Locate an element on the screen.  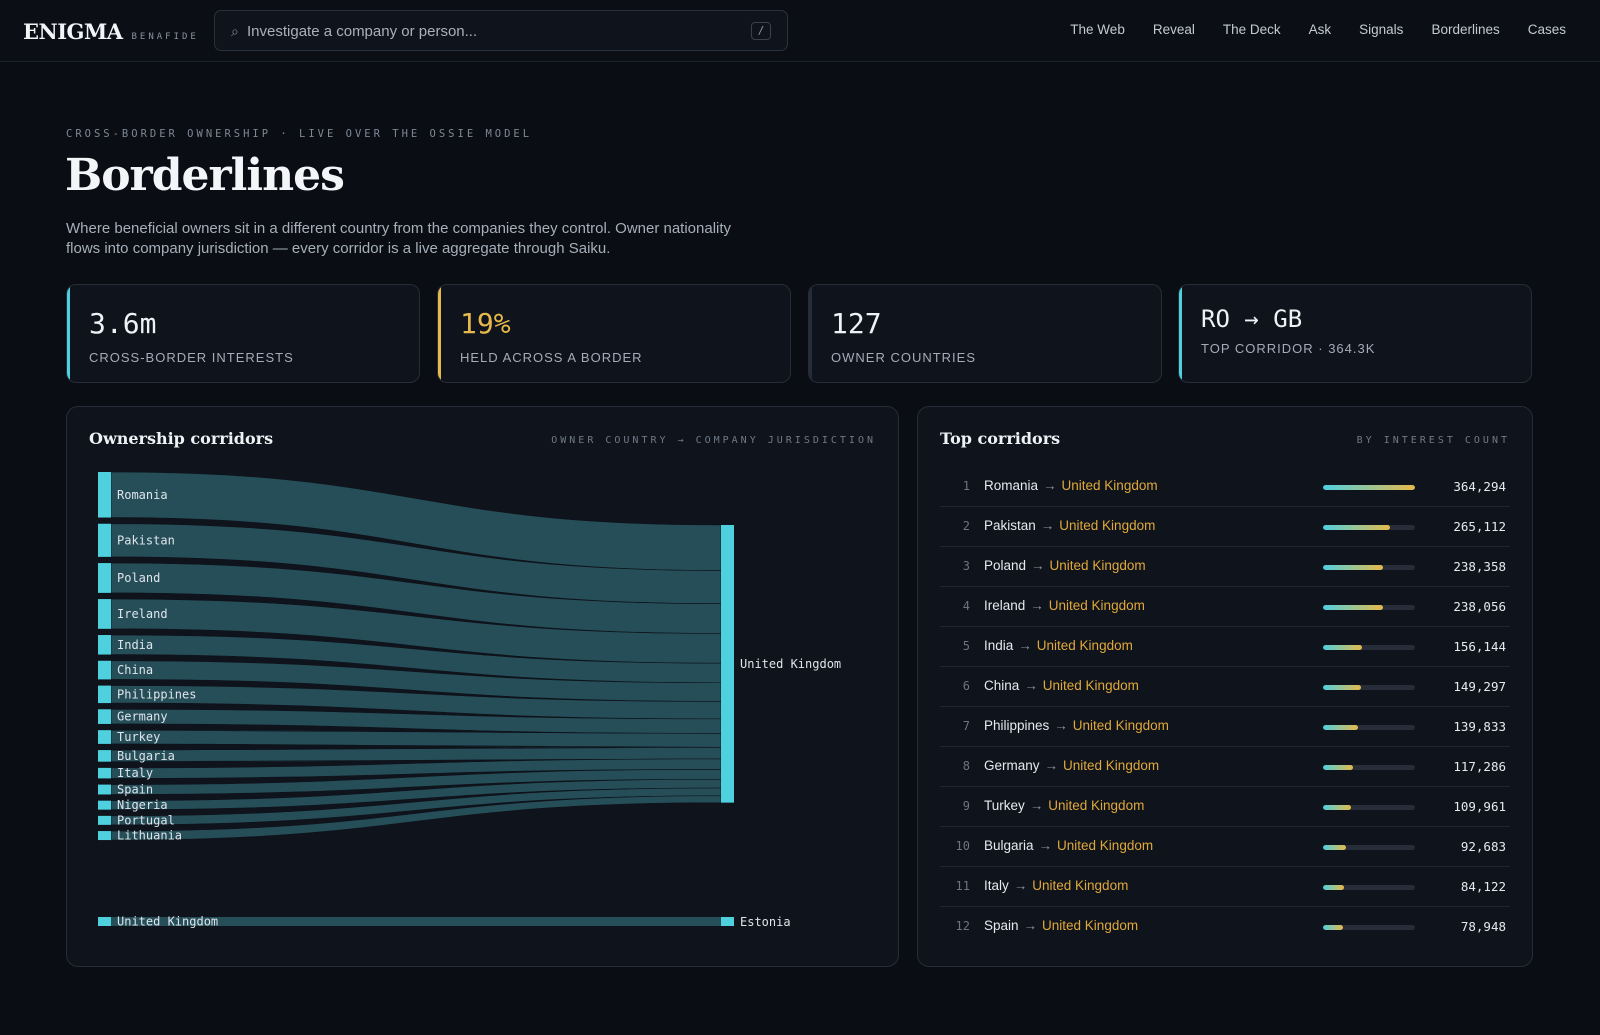
corridor-rank: 1 is located at coordinates (966, 486).